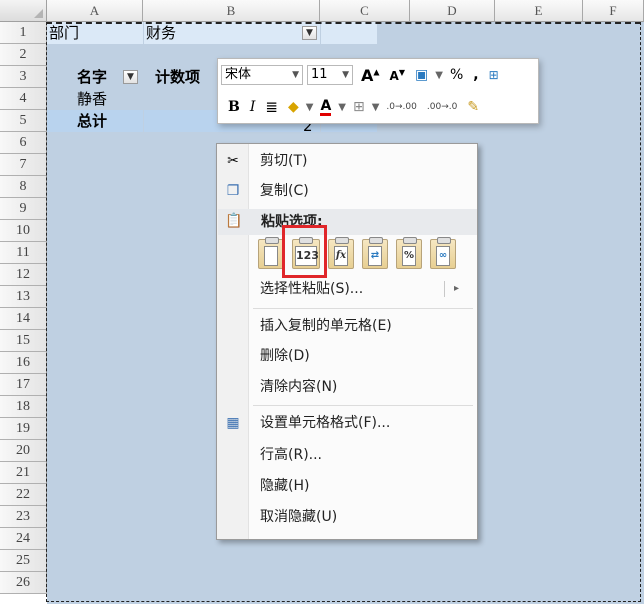  I want to click on menu-item-cut: ✂ 剪切(T), so click(347, 161).